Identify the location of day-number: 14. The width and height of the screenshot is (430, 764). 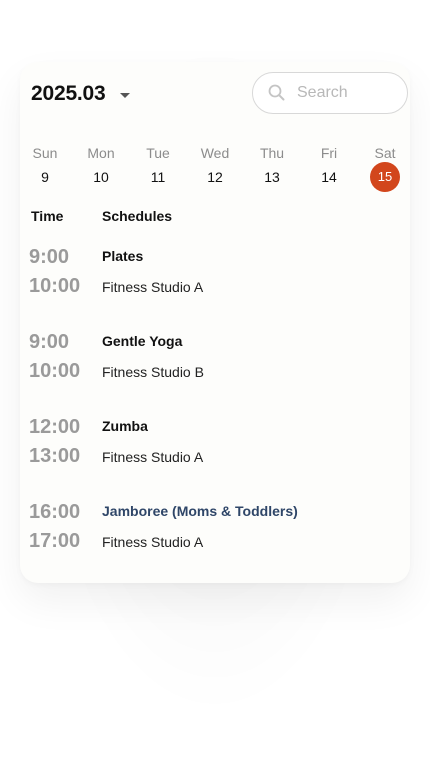
(329, 177).